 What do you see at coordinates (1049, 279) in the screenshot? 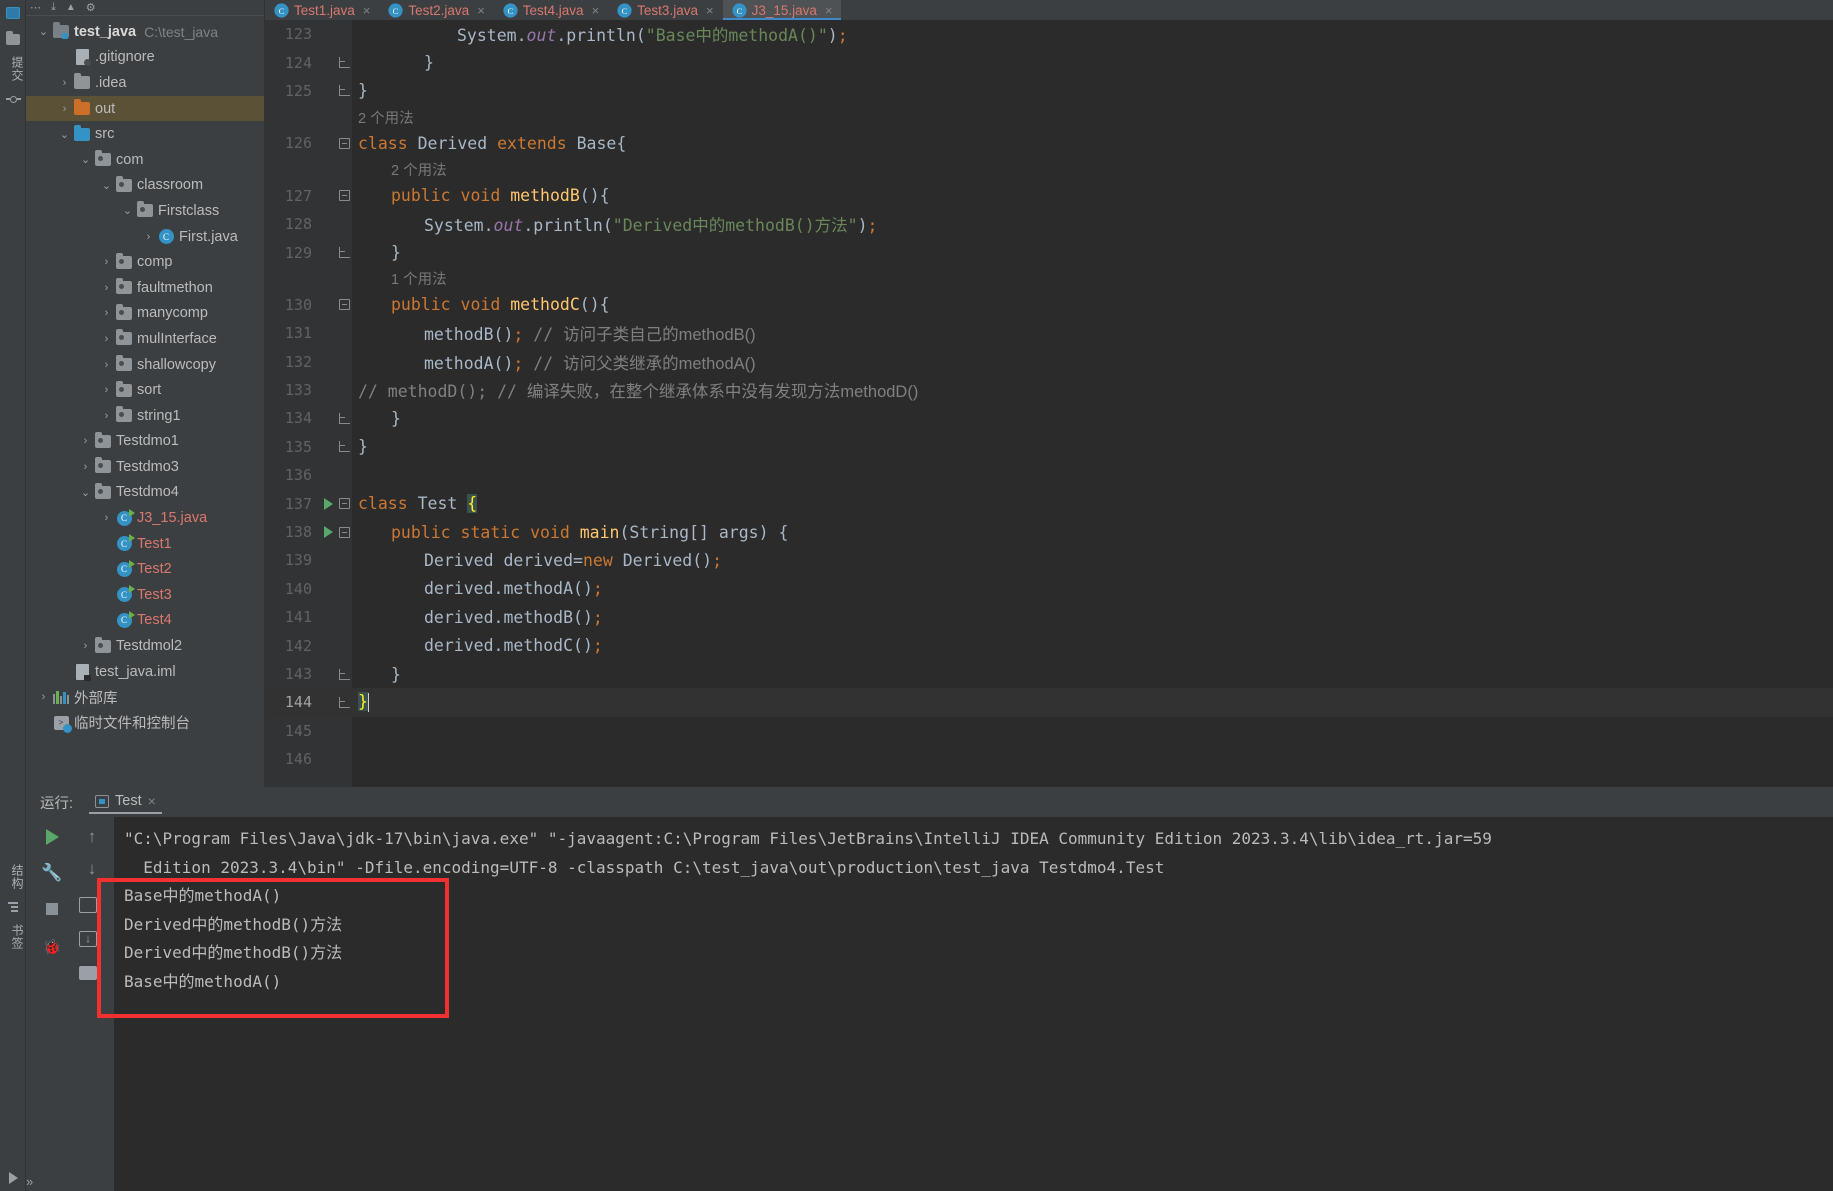
I see `inlay-hint-usages: 1 个用法` at bounding box center [1049, 279].